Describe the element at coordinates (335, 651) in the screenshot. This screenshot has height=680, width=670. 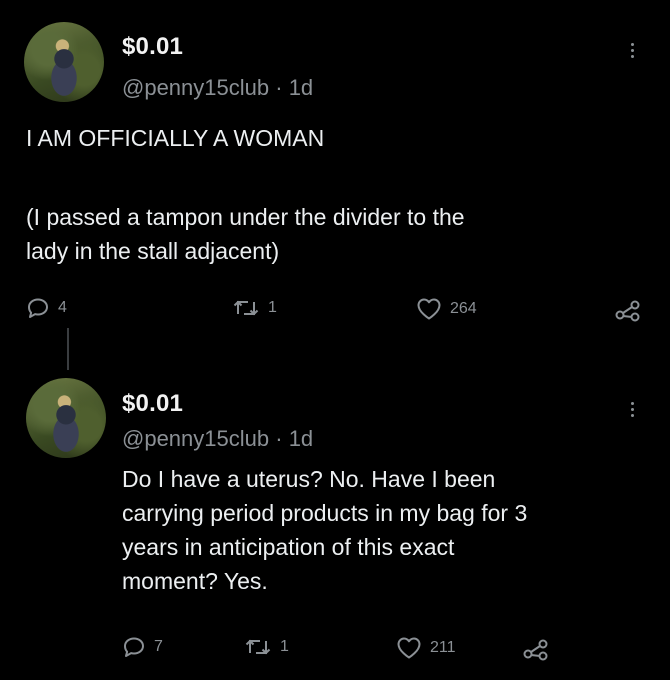
I see `tweet-actions: 7 1 211` at that location.